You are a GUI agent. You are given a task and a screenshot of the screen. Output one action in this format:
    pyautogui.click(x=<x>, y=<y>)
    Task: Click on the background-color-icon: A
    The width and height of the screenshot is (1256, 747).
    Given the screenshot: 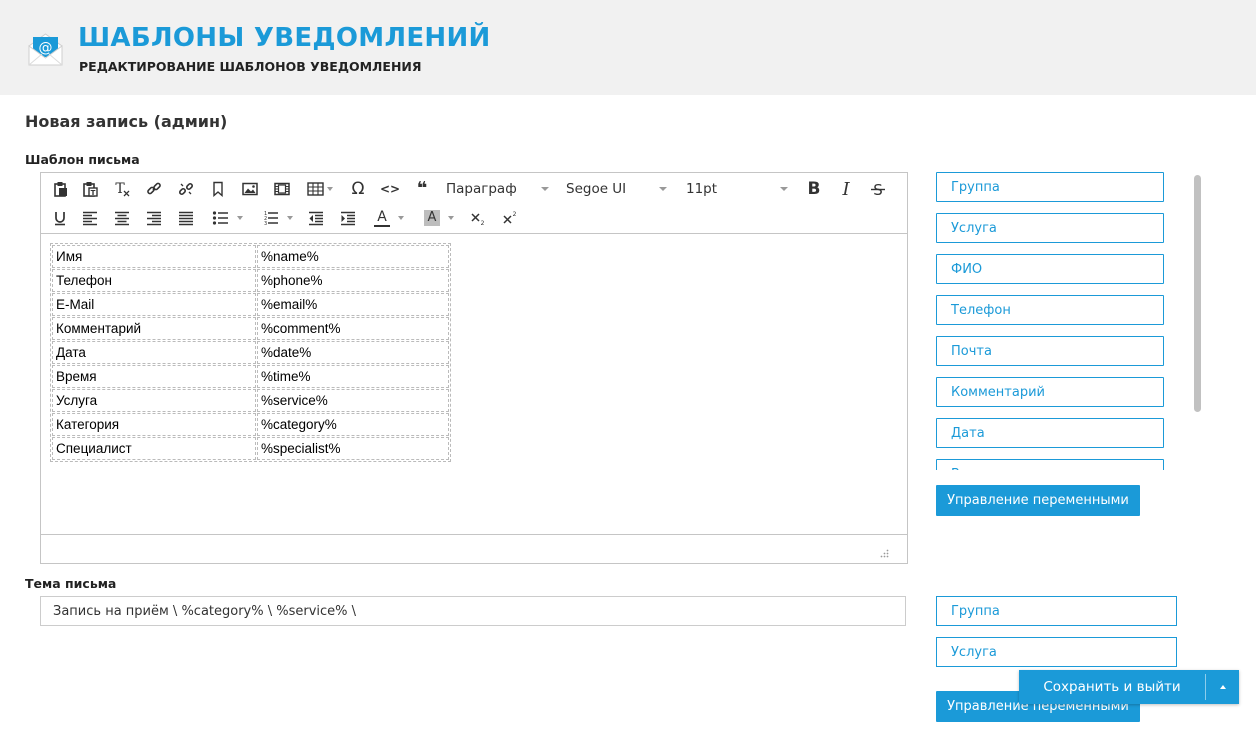 What is the action you would take?
    pyautogui.click(x=439, y=218)
    